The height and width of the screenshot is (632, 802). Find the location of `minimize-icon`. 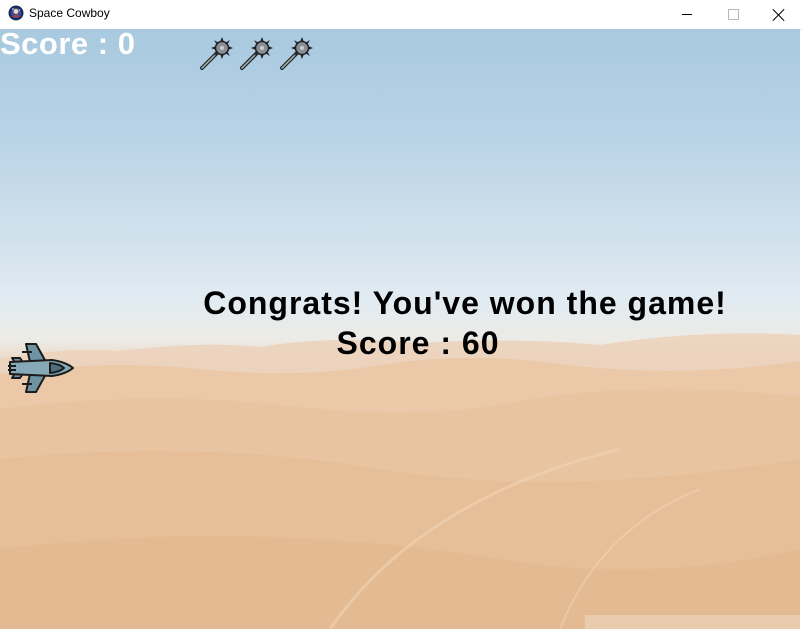

minimize-icon is located at coordinates (687, 14).